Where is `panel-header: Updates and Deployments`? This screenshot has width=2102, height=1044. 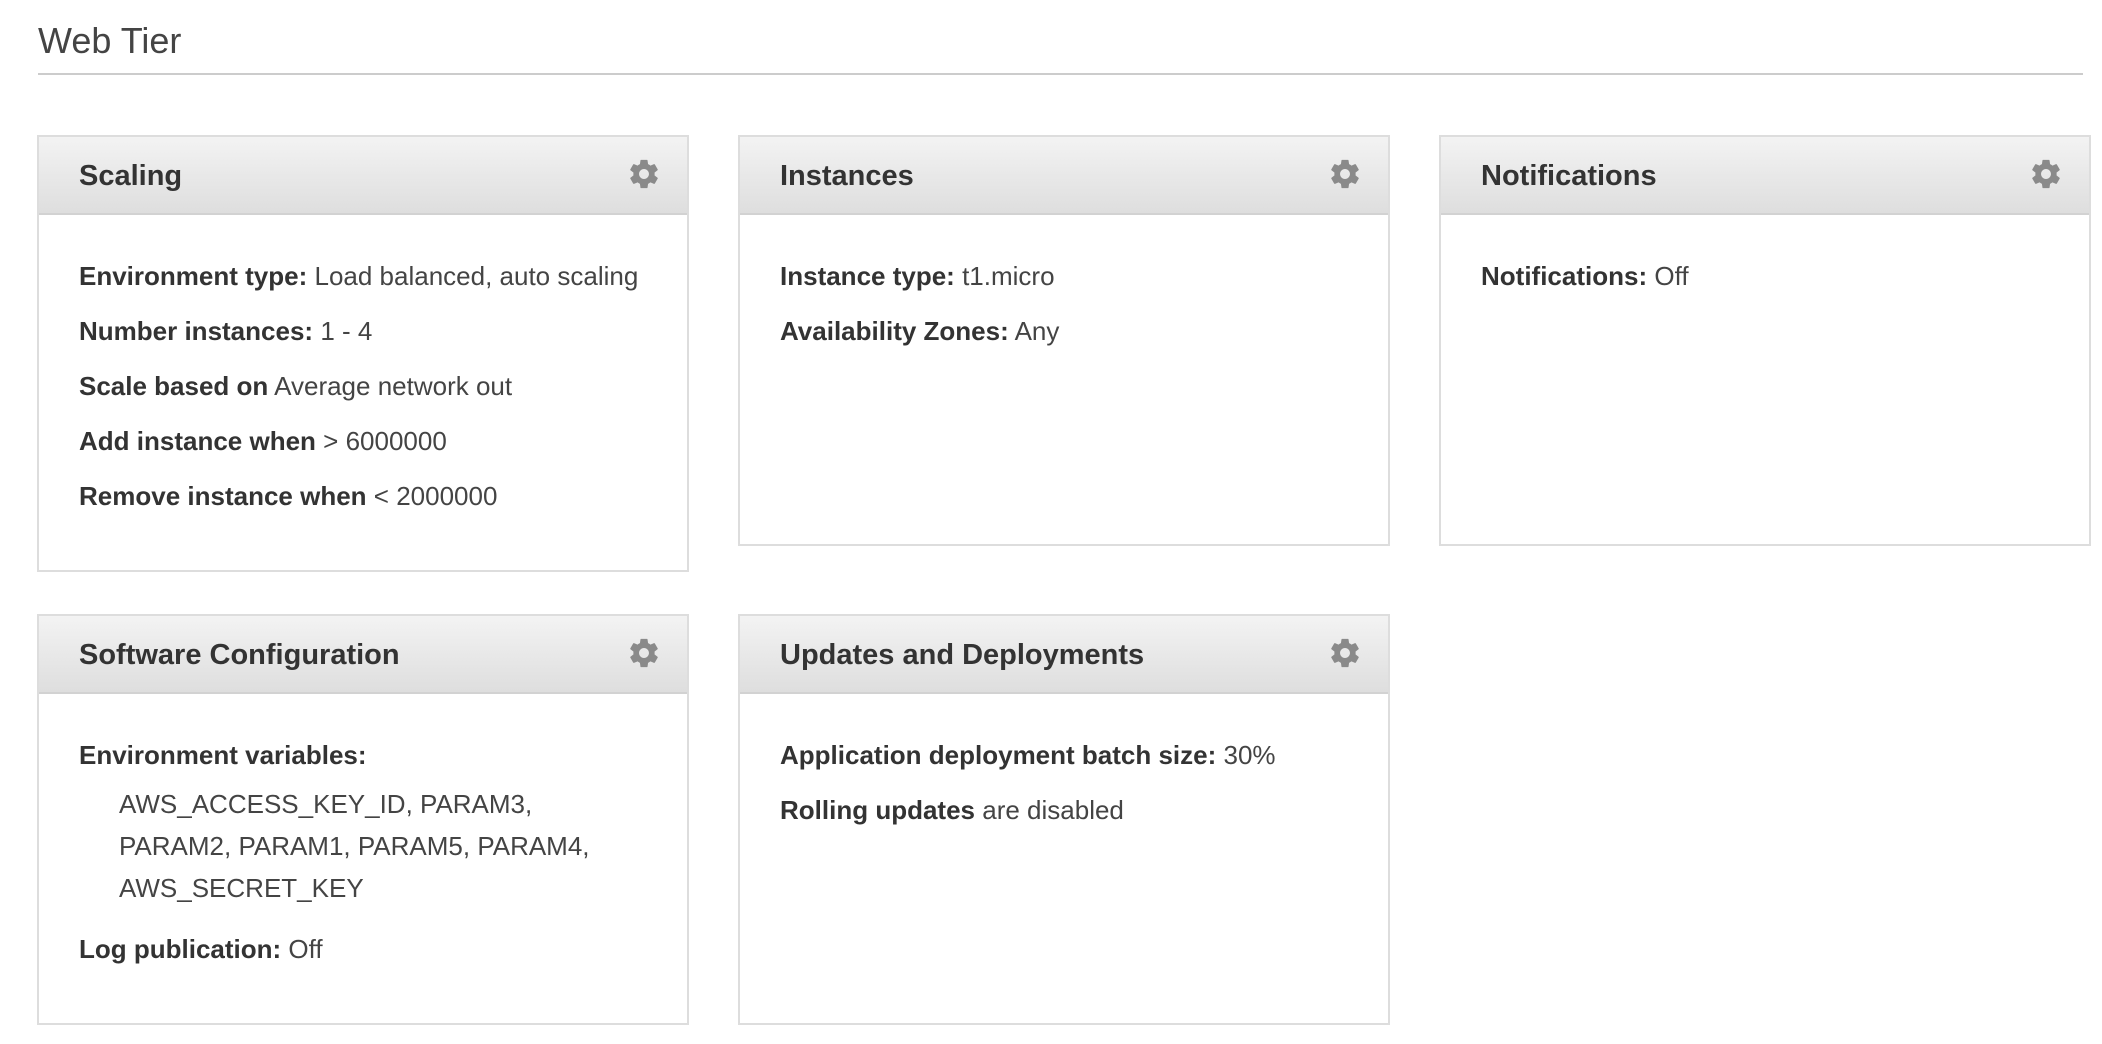
panel-header: Updates and Deployments is located at coordinates (1064, 655).